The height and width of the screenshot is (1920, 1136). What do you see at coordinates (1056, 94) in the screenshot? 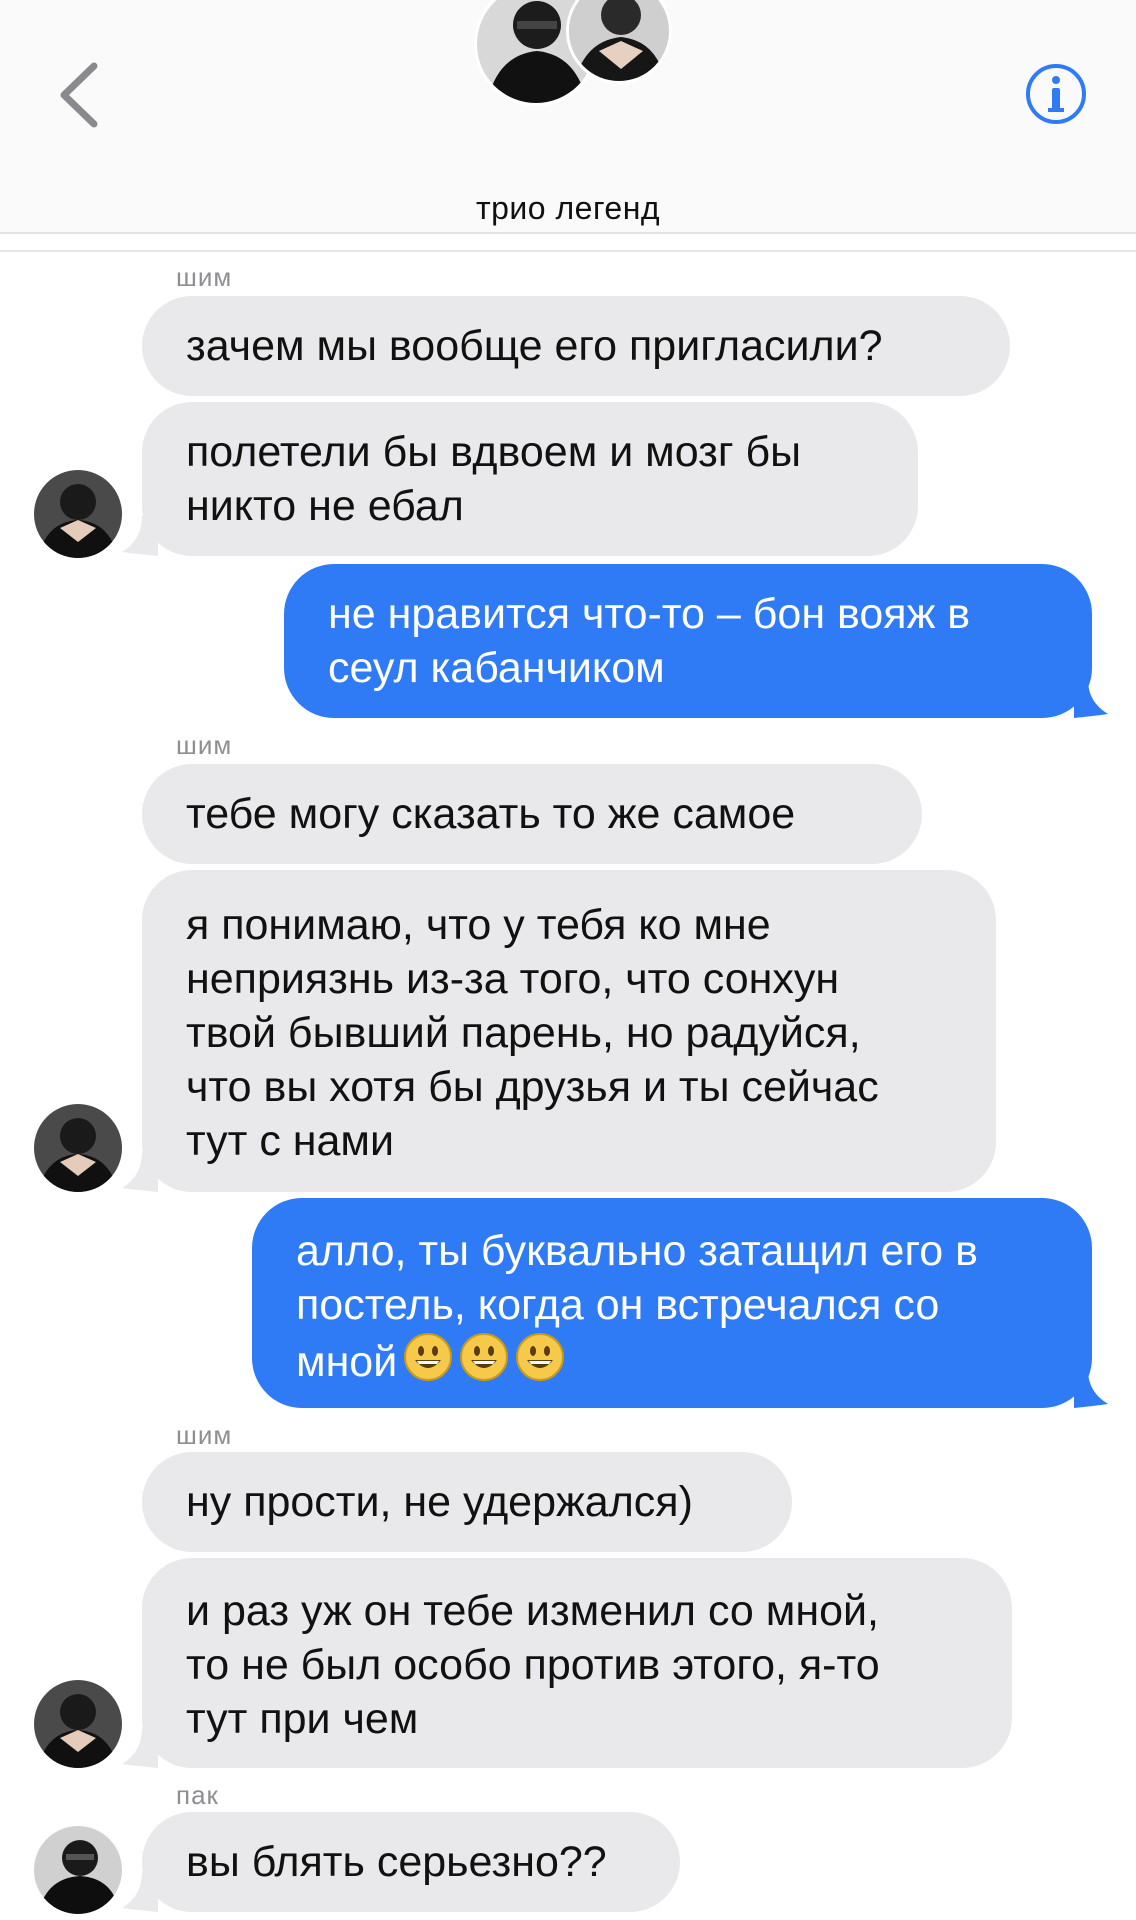
I see `info-icon` at bounding box center [1056, 94].